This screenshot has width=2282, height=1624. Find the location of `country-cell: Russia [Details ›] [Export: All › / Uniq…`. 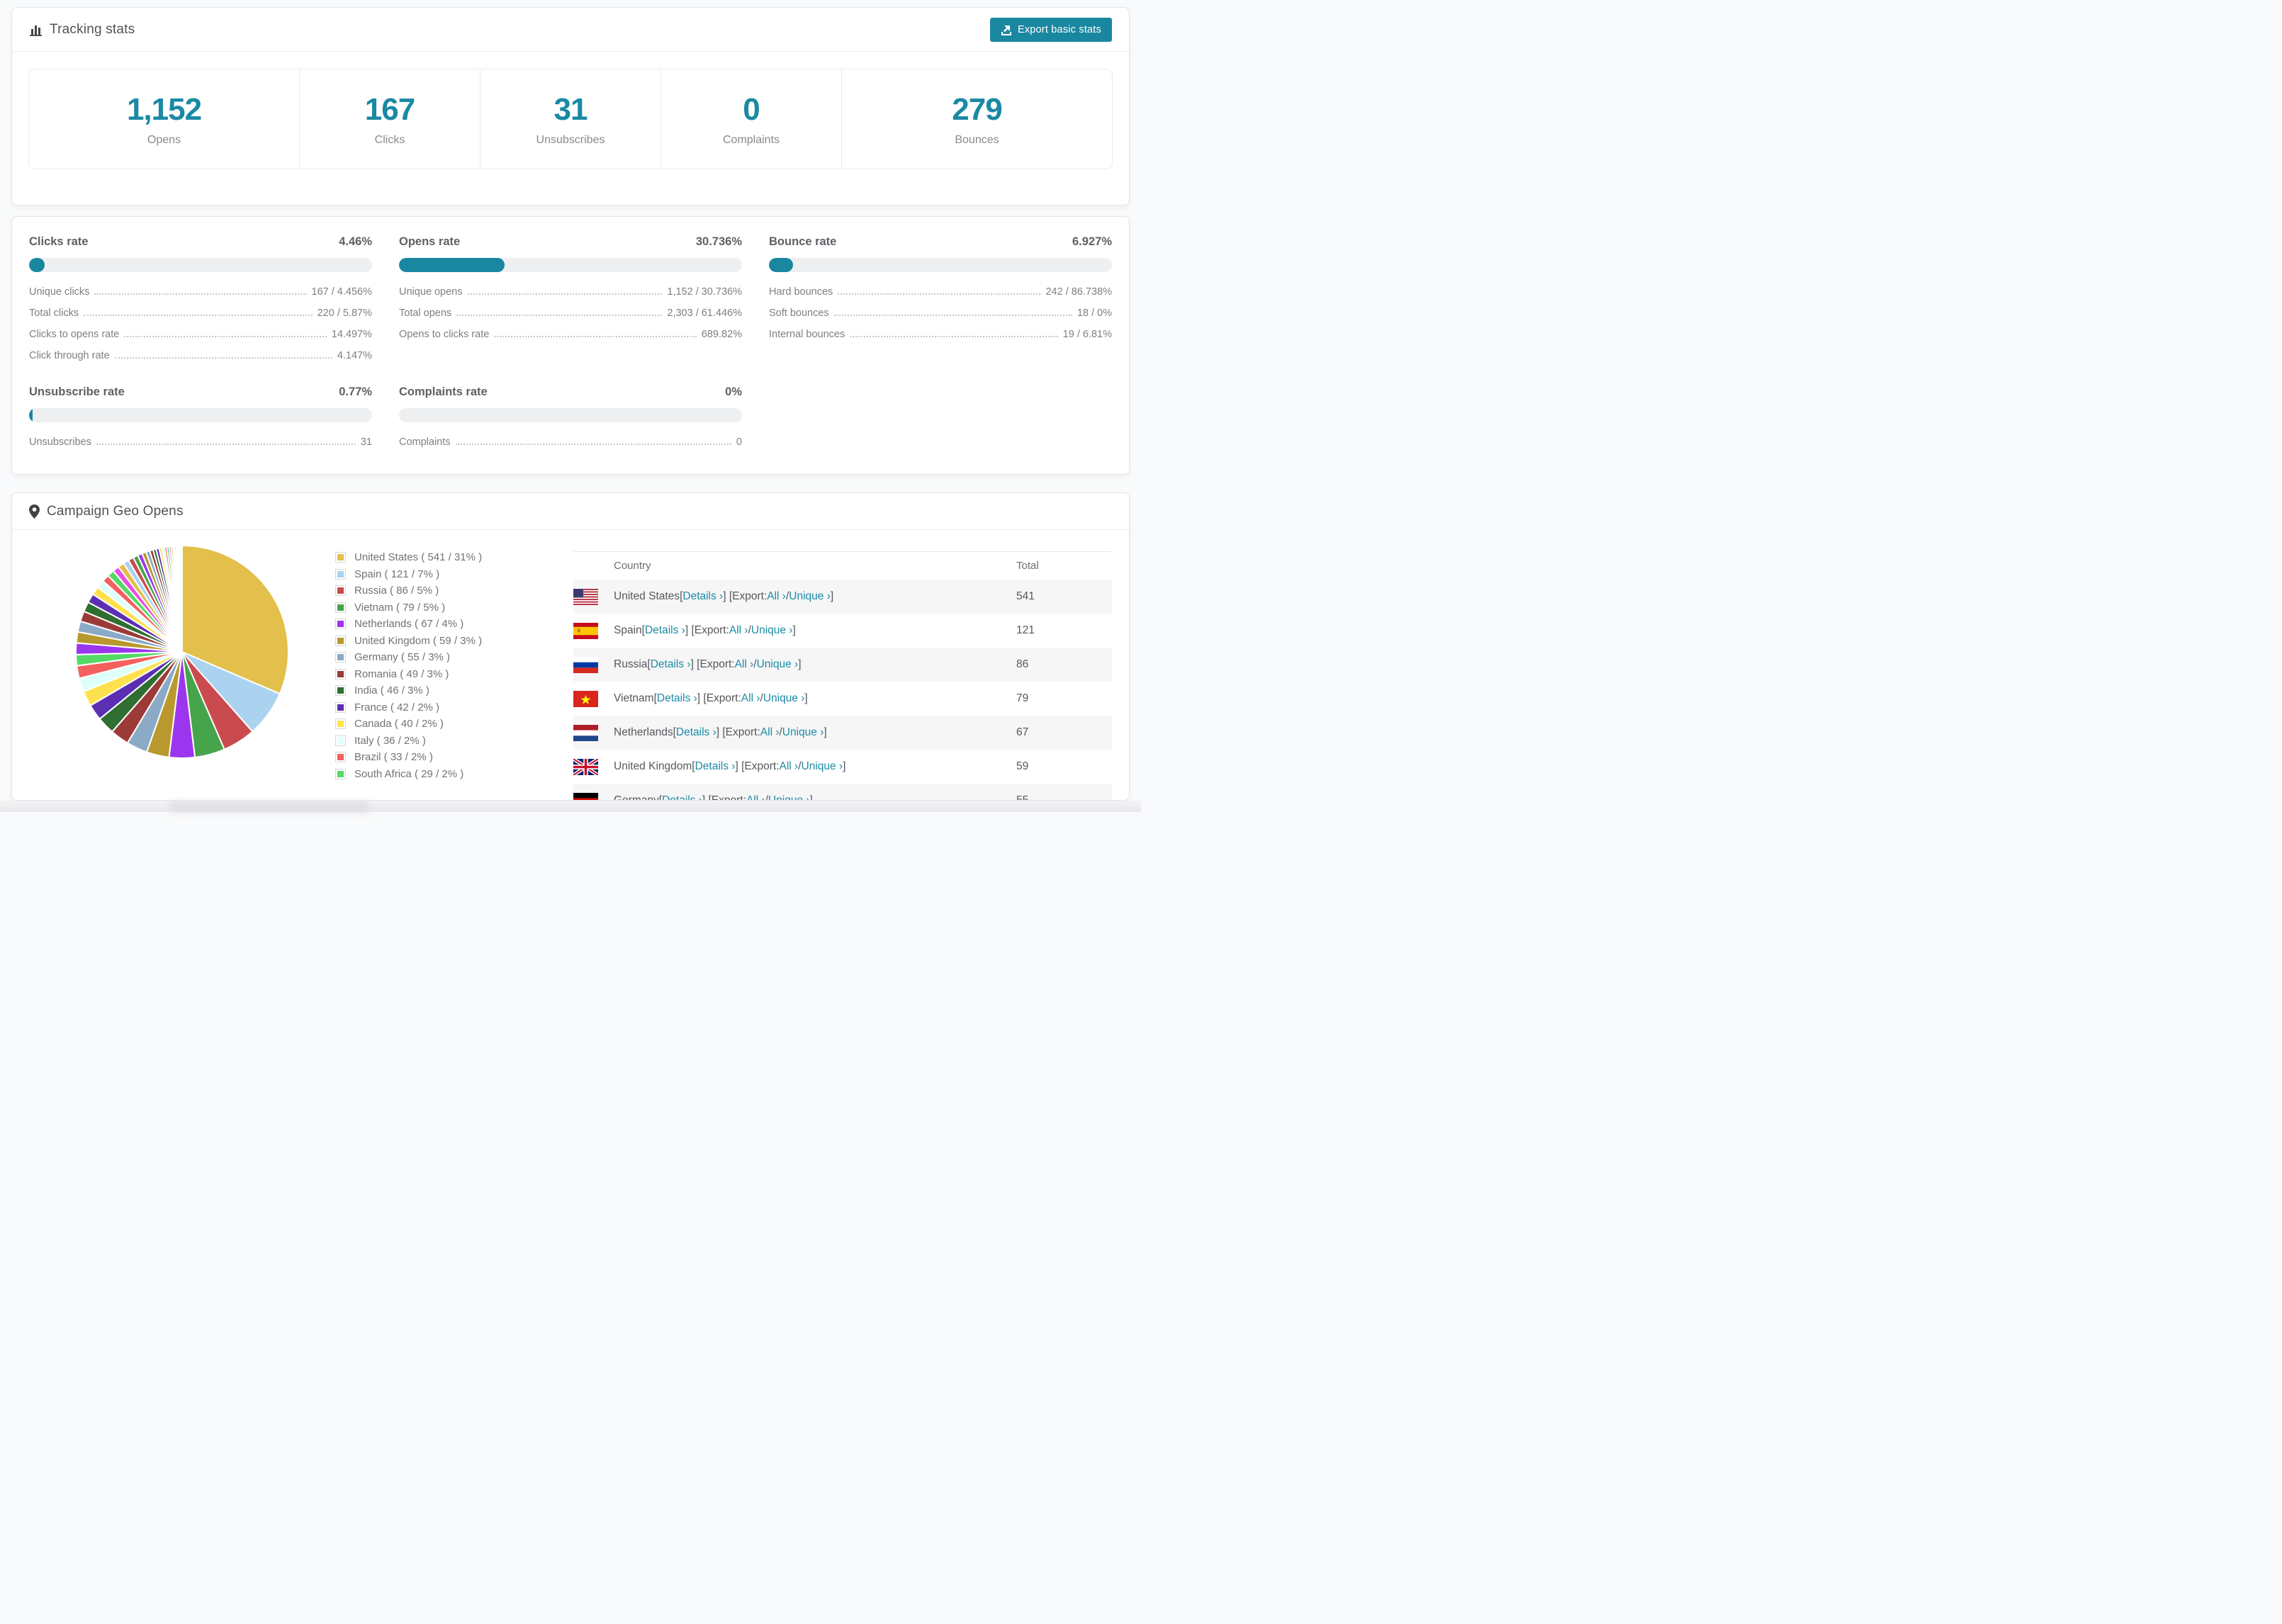

country-cell: Russia [Details ›] [Export: All › / Uniq… is located at coordinates (795, 665).